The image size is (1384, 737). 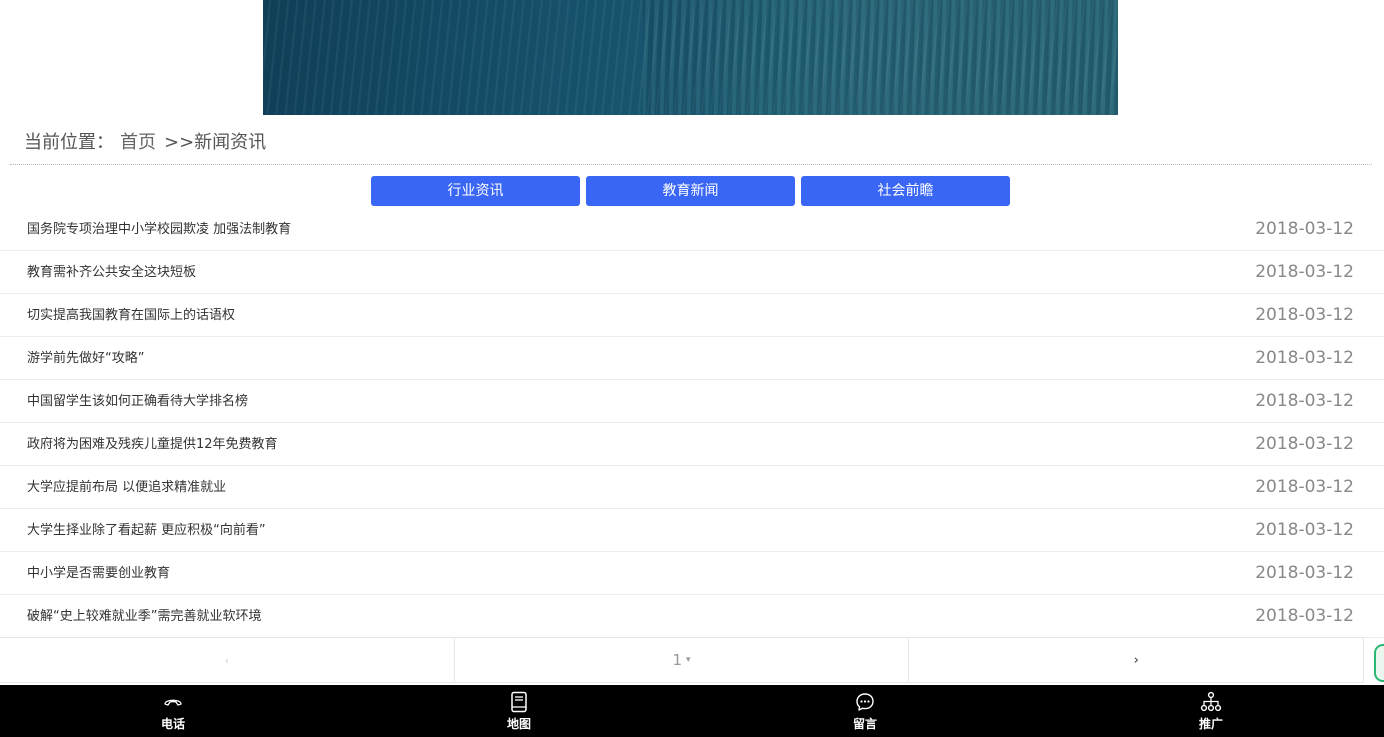 I want to click on news-title-link: 政府将为困难及残疾儿童提供12年免费教育, so click(x=152, y=445).